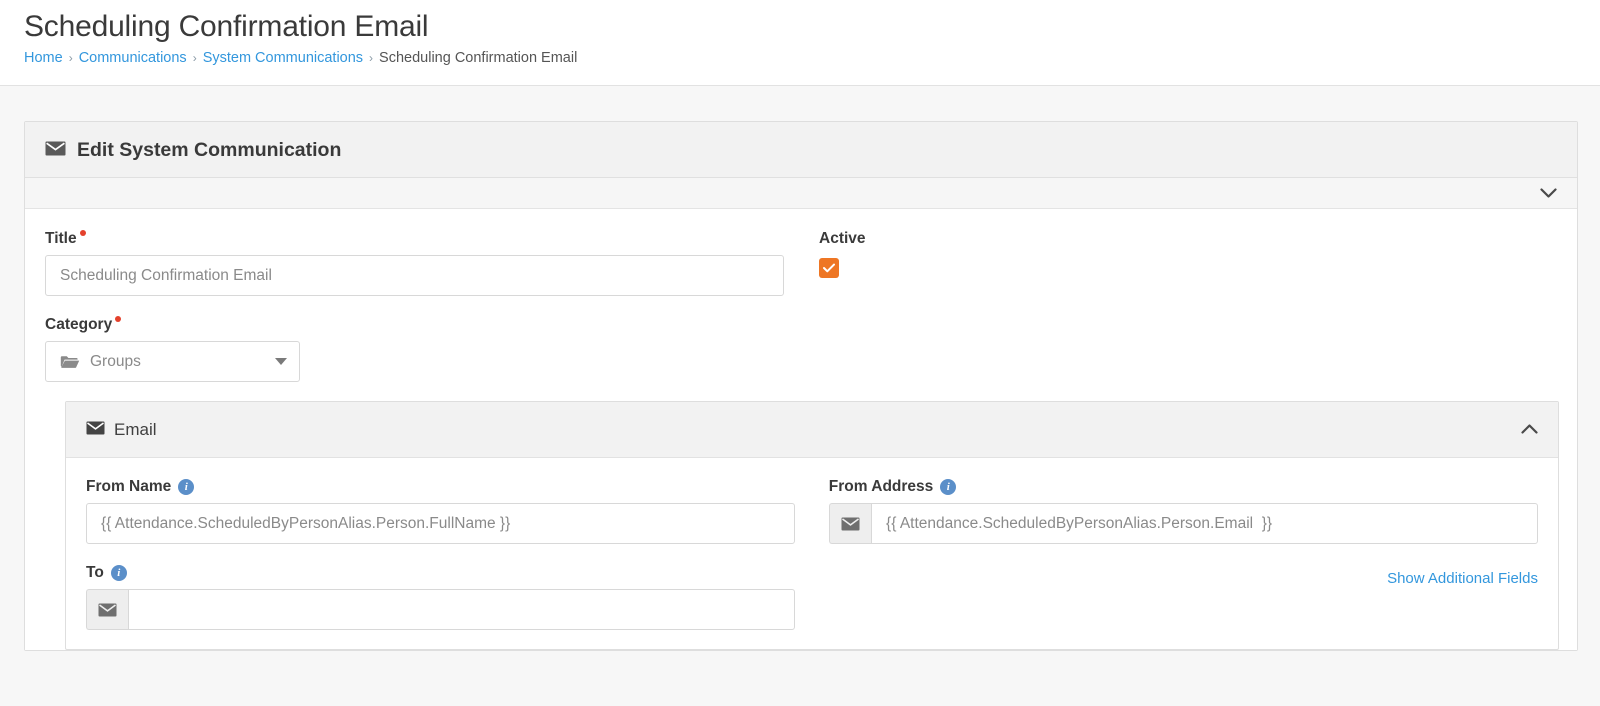 Image resolution: width=1600 pixels, height=706 pixels. What do you see at coordinates (801, 325) in the screenshot?
I see `category-label: Category` at bounding box center [801, 325].